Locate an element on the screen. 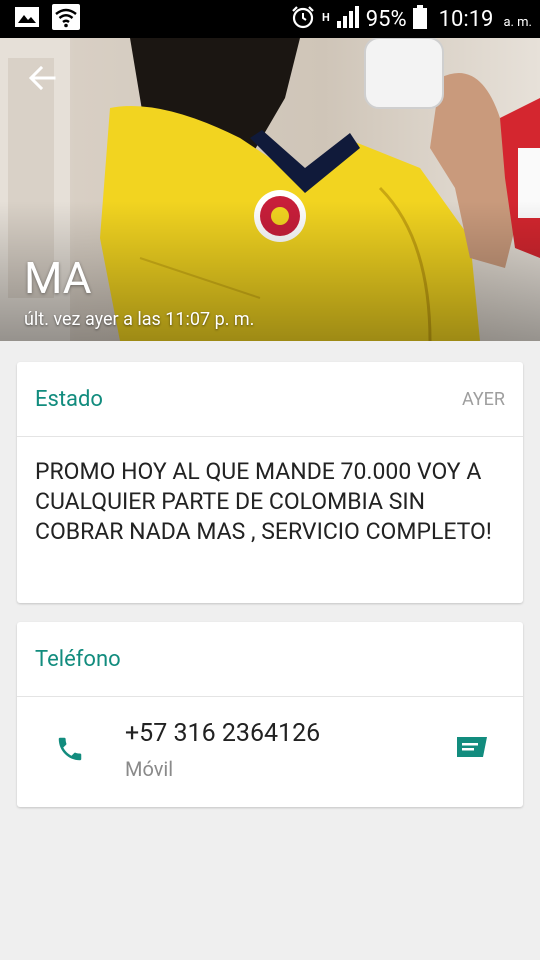  message-icon is located at coordinates (472, 750).